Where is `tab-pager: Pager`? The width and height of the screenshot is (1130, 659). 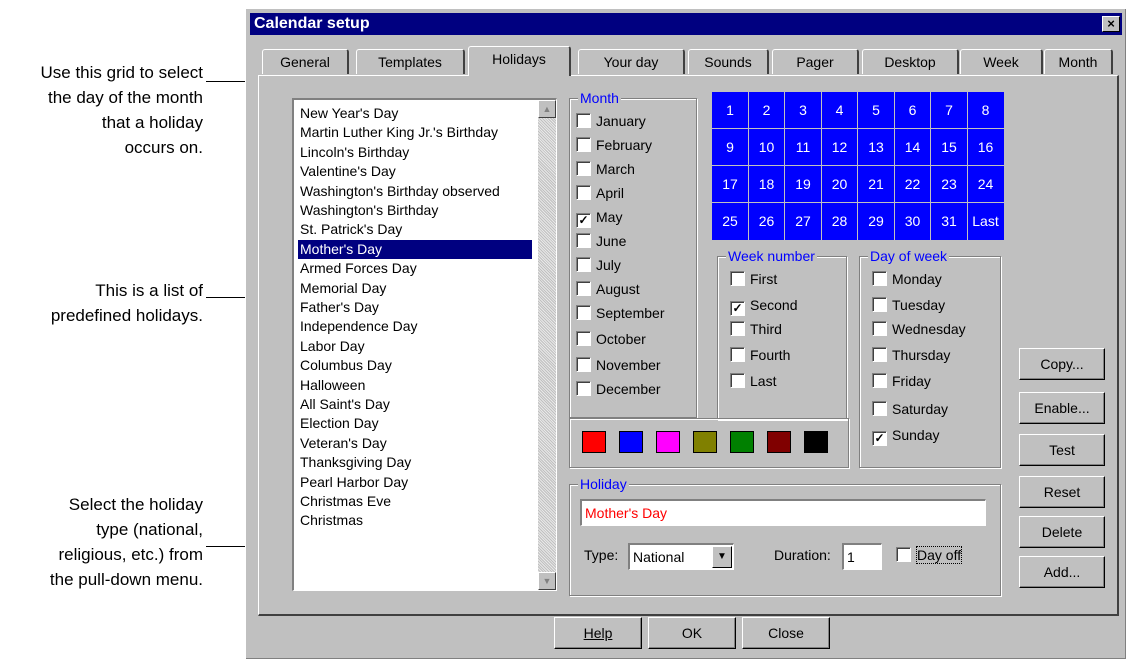 tab-pager: Pager is located at coordinates (815, 61).